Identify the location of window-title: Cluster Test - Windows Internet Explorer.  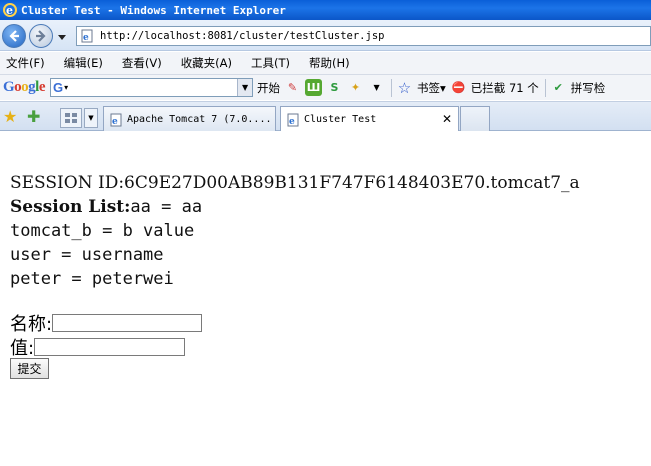
(153, 10).